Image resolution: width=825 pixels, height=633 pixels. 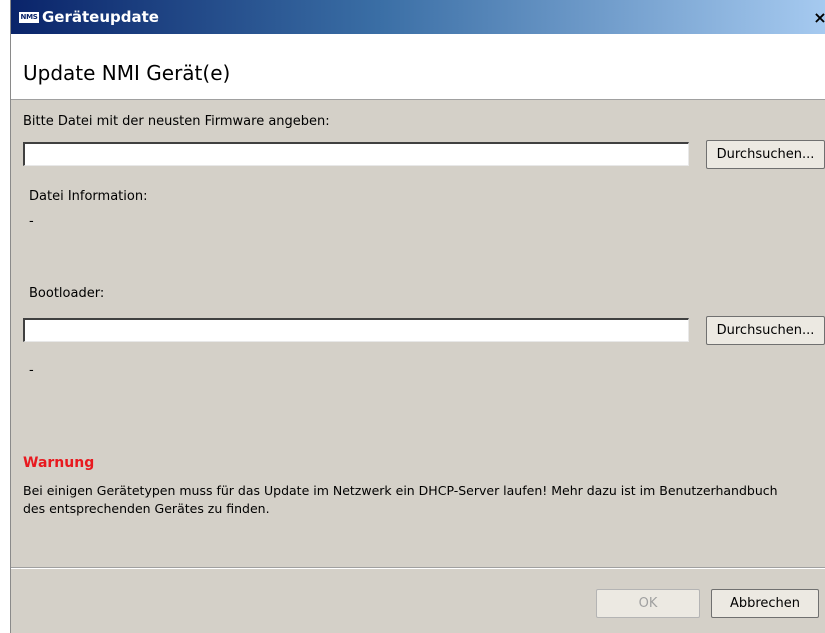 I want to click on ok-button: OK, so click(x=648, y=603).